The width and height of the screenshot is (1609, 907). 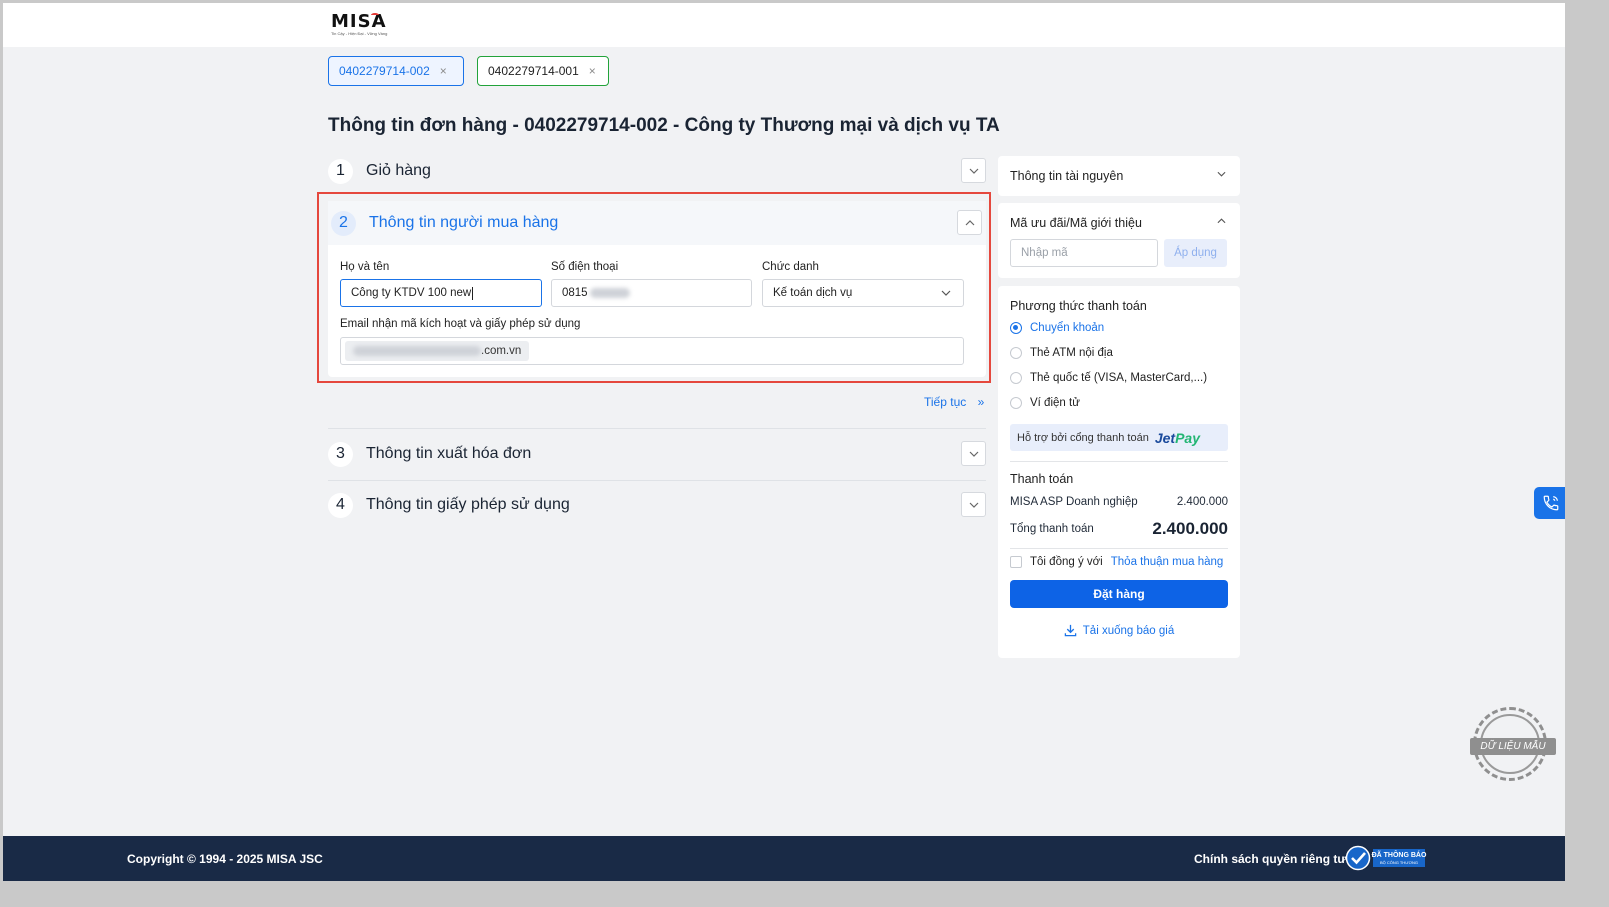 What do you see at coordinates (225, 859) in the screenshot?
I see `copyright-text: Copyright © 1994 - 2025 MISA JSC` at bounding box center [225, 859].